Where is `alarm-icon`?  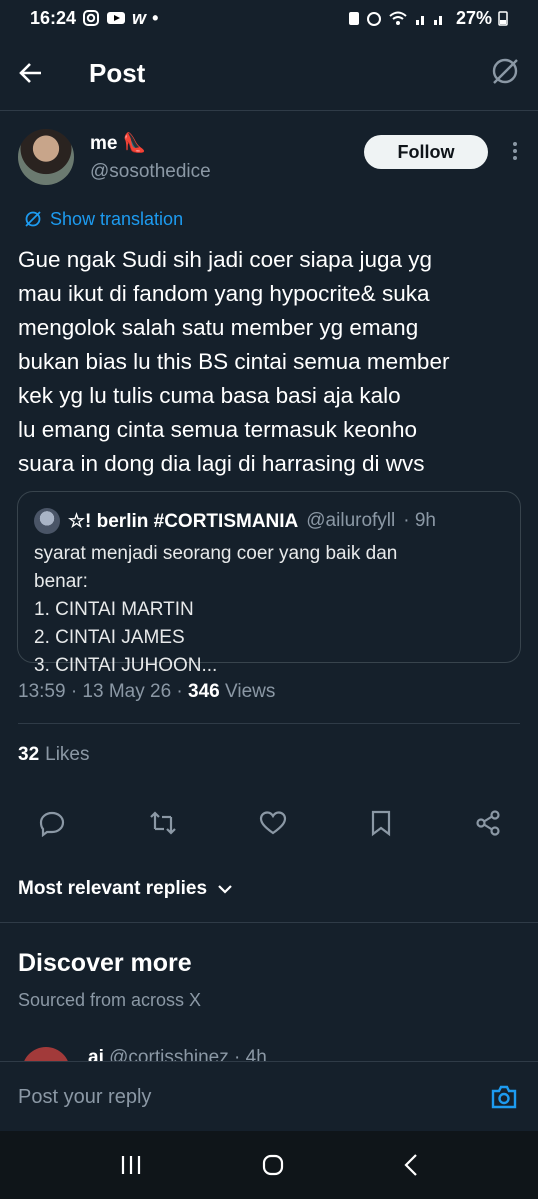 alarm-icon is located at coordinates (374, 18).